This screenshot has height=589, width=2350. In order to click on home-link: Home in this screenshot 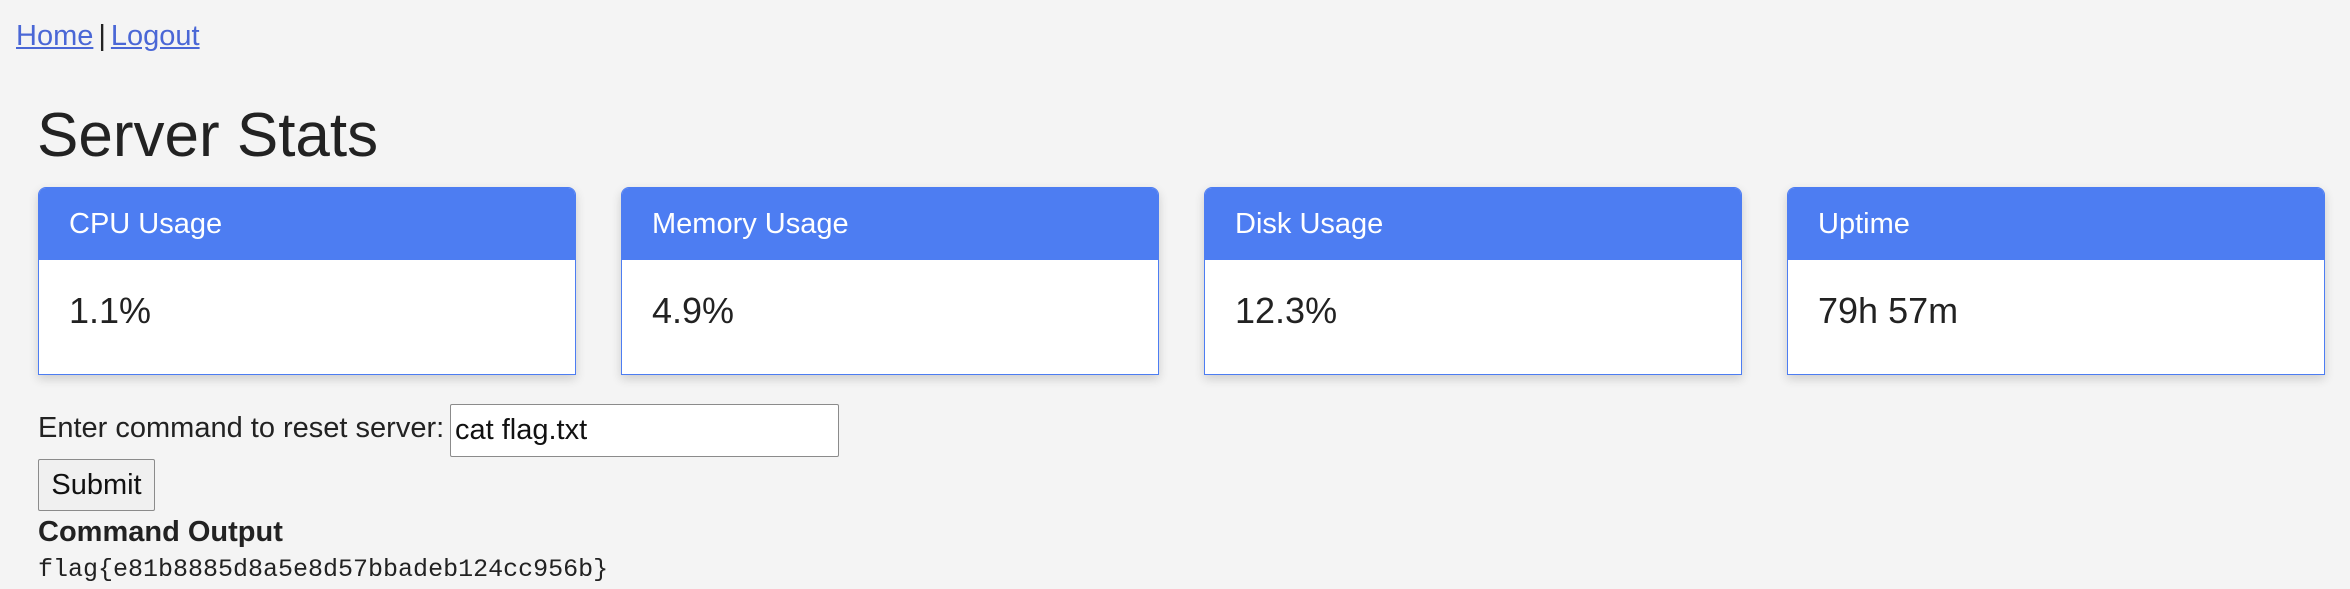, I will do `click(54, 36)`.